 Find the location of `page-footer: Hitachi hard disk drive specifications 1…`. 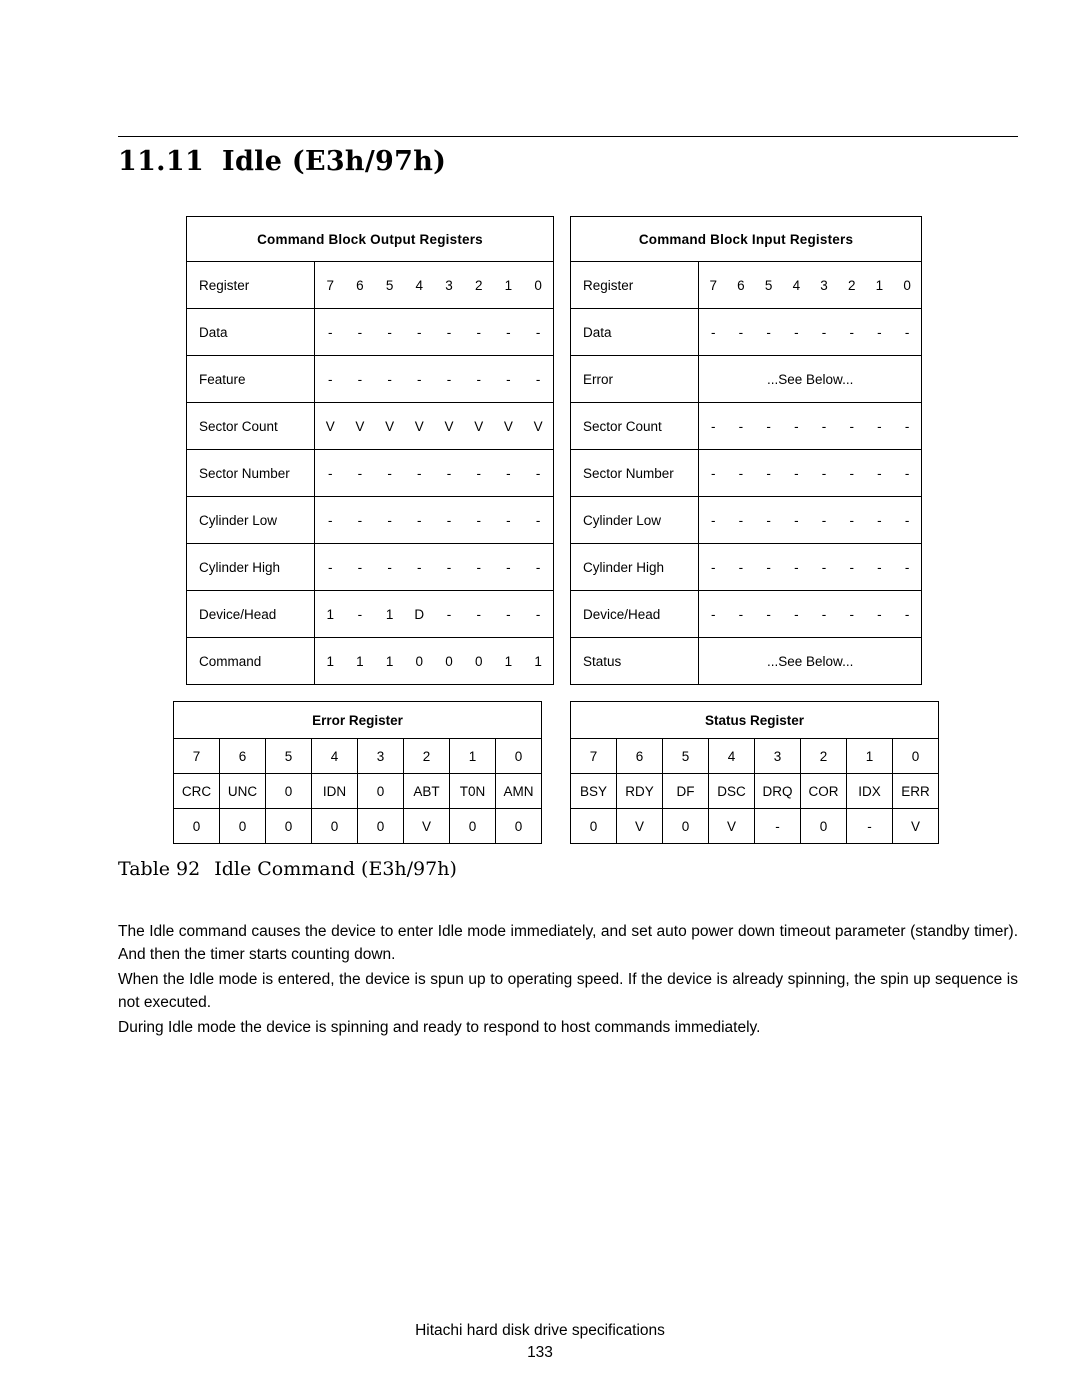

page-footer: Hitachi hard disk drive specifications 1… is located at coordinates (540, 1342).